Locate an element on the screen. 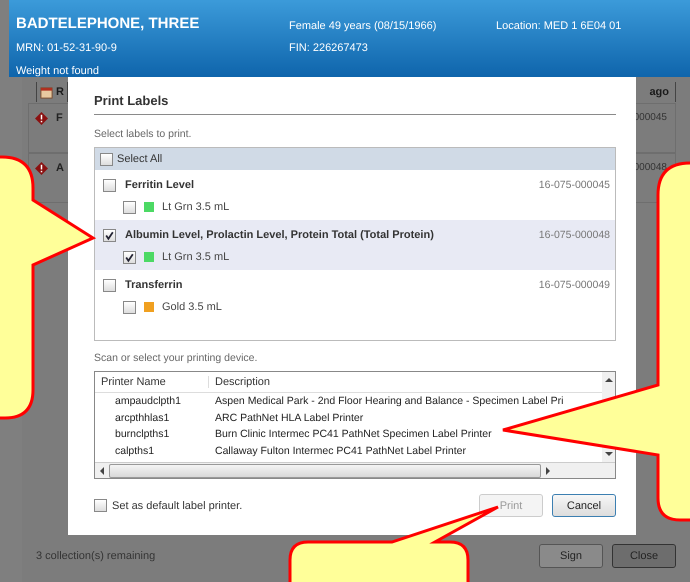 The width and height of the screenshot is (690, 582). weight-text: Weight not found is located at coordinates (58, 71).